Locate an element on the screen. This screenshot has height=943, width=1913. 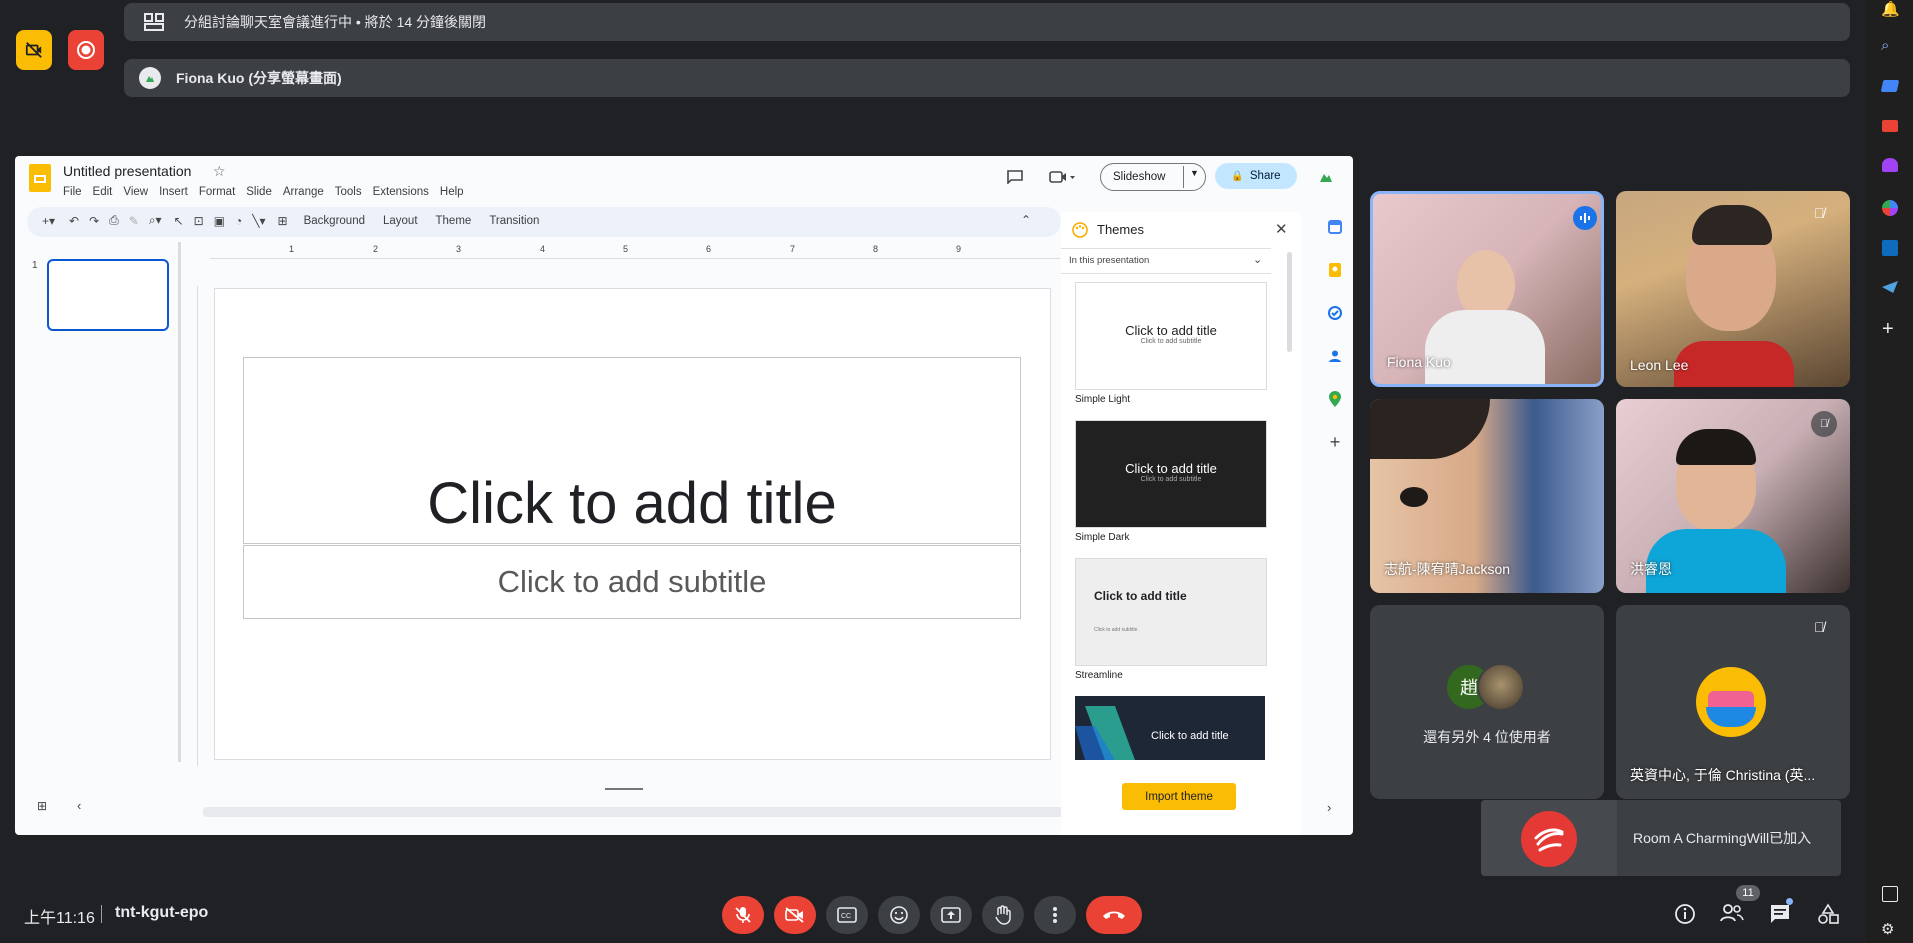
themes-heading: Themes is located at coordinates (1120, 229).